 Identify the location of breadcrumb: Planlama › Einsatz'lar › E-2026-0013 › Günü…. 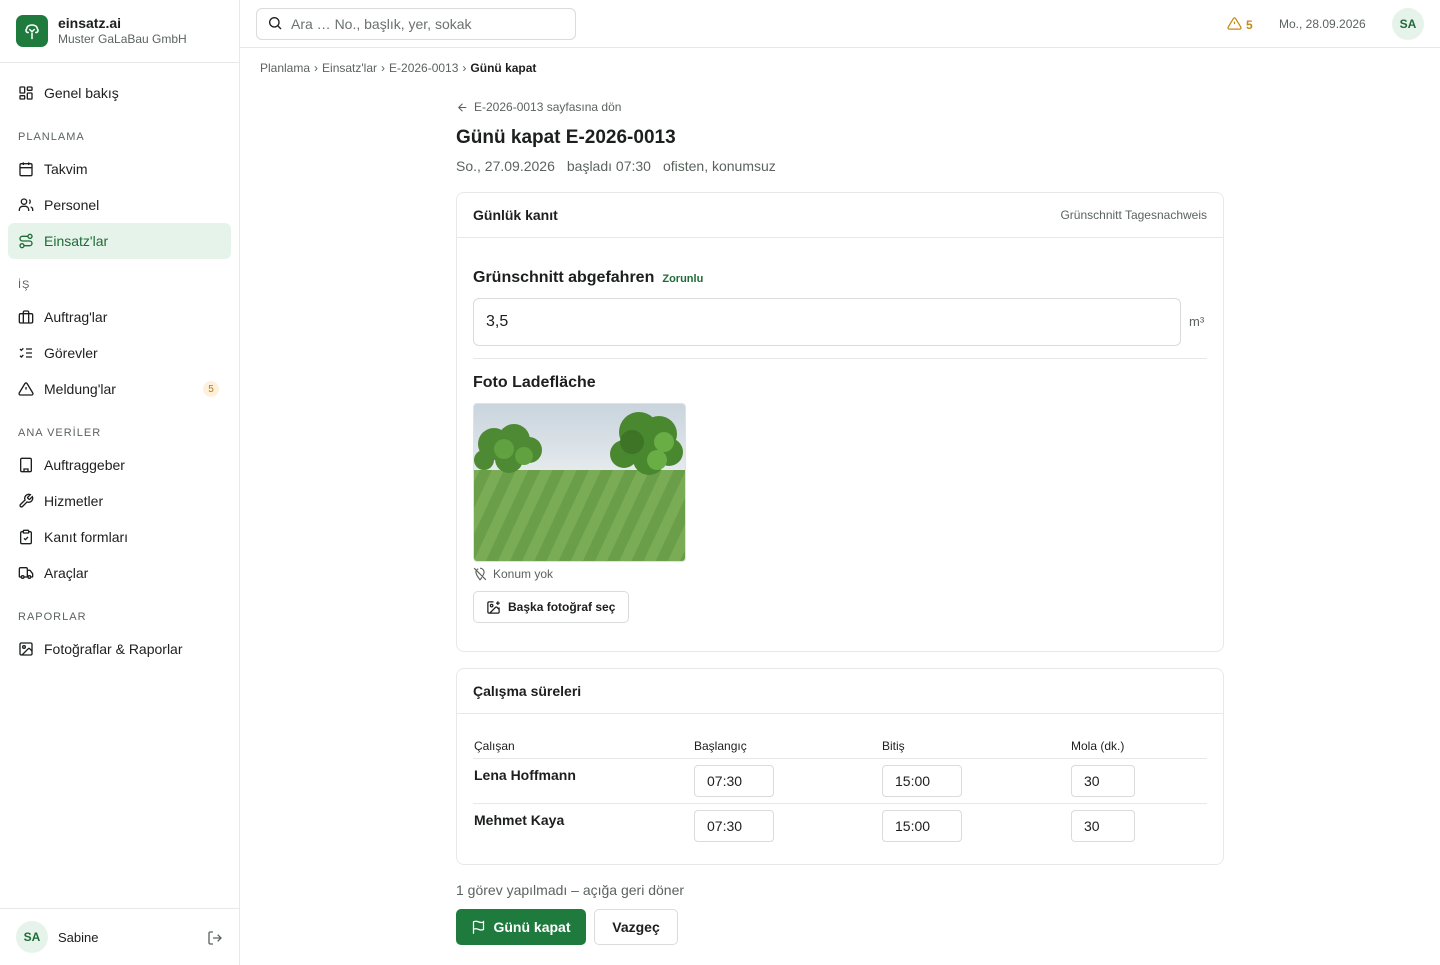
(398, 68).